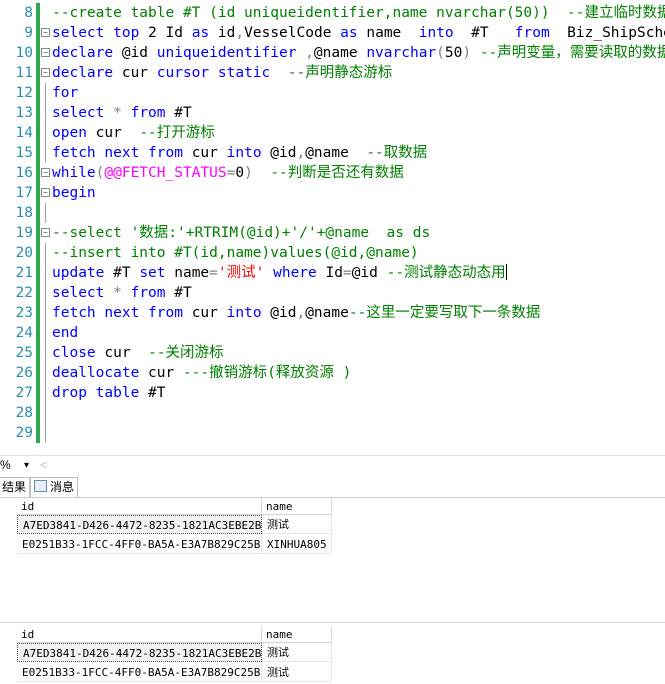  Describe the element at coordinates (484, 33) in the screenshot. I see `code-token: #T` at that location.